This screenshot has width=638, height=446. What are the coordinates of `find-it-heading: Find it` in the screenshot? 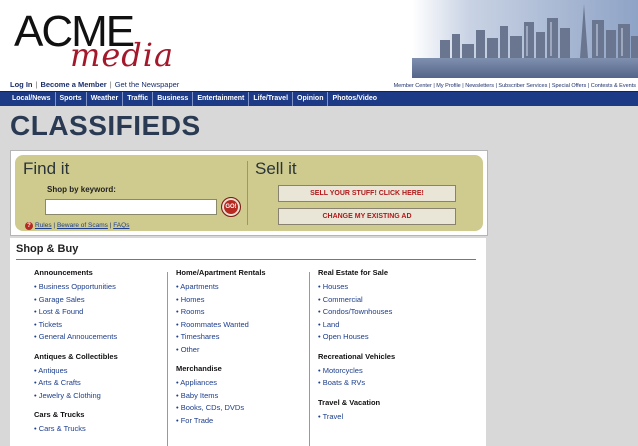 It's located at (46, 168).